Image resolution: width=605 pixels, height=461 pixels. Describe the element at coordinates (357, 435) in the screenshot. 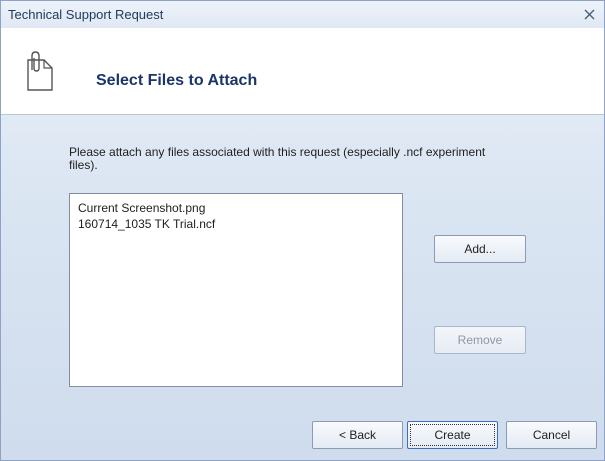

I see `back-button: < Back` at that location.